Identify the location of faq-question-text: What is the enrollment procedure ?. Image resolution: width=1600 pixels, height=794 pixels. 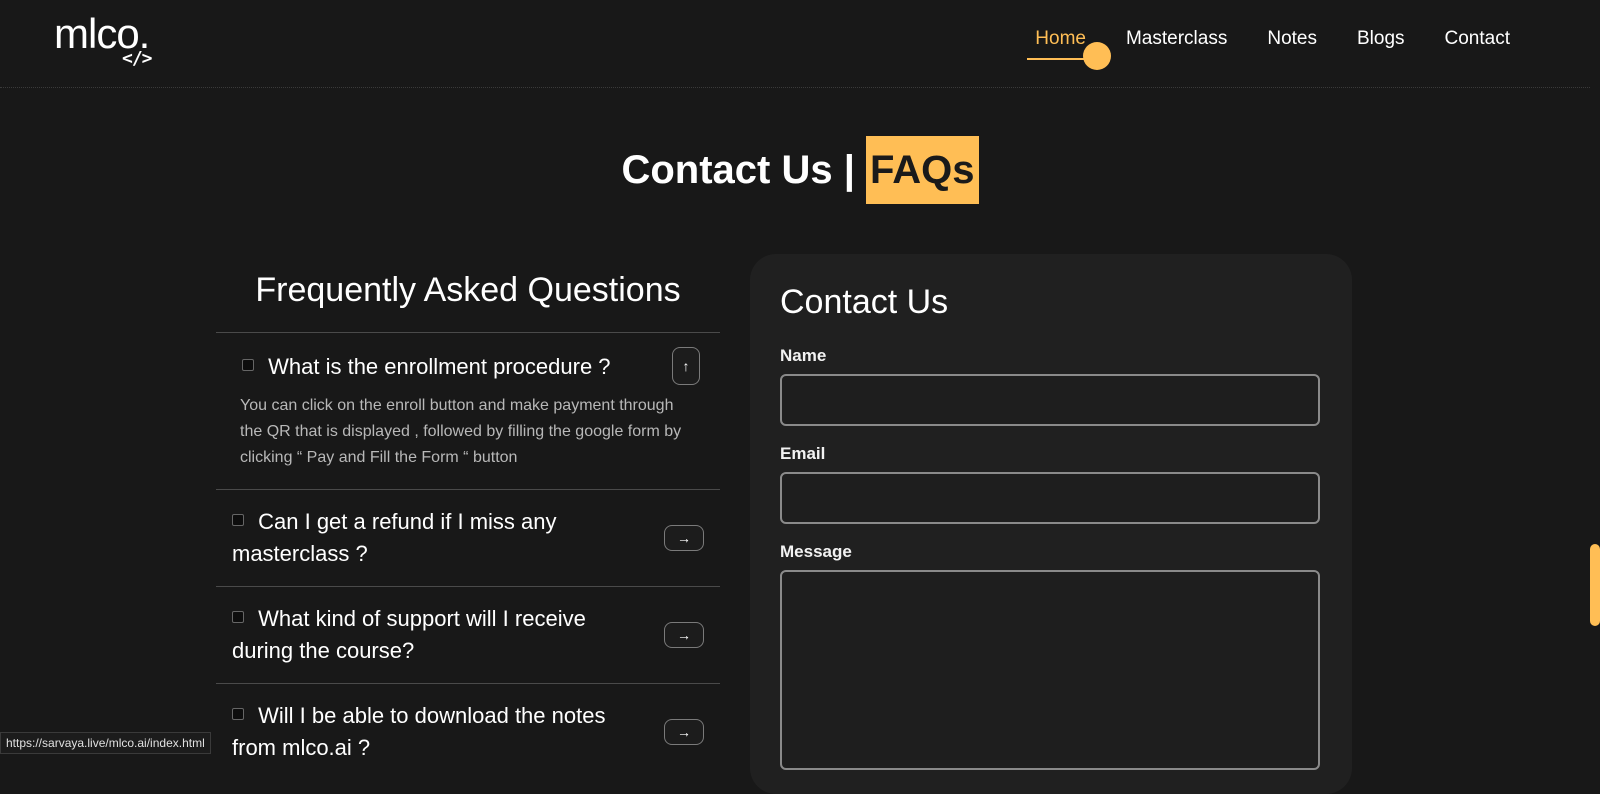
(439, 366).